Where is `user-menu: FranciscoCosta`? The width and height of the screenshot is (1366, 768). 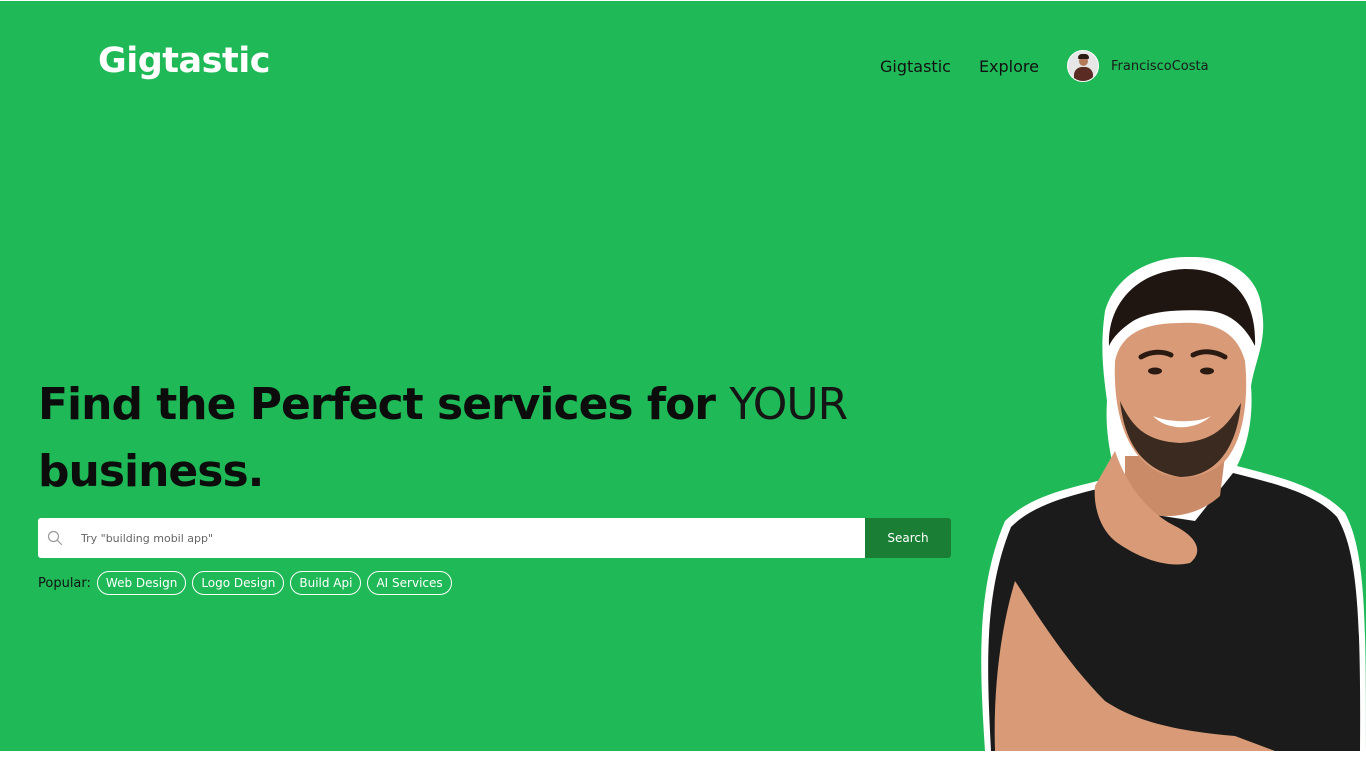 user-menu: FranciscoCosta is located at coordinates (1137, 66).